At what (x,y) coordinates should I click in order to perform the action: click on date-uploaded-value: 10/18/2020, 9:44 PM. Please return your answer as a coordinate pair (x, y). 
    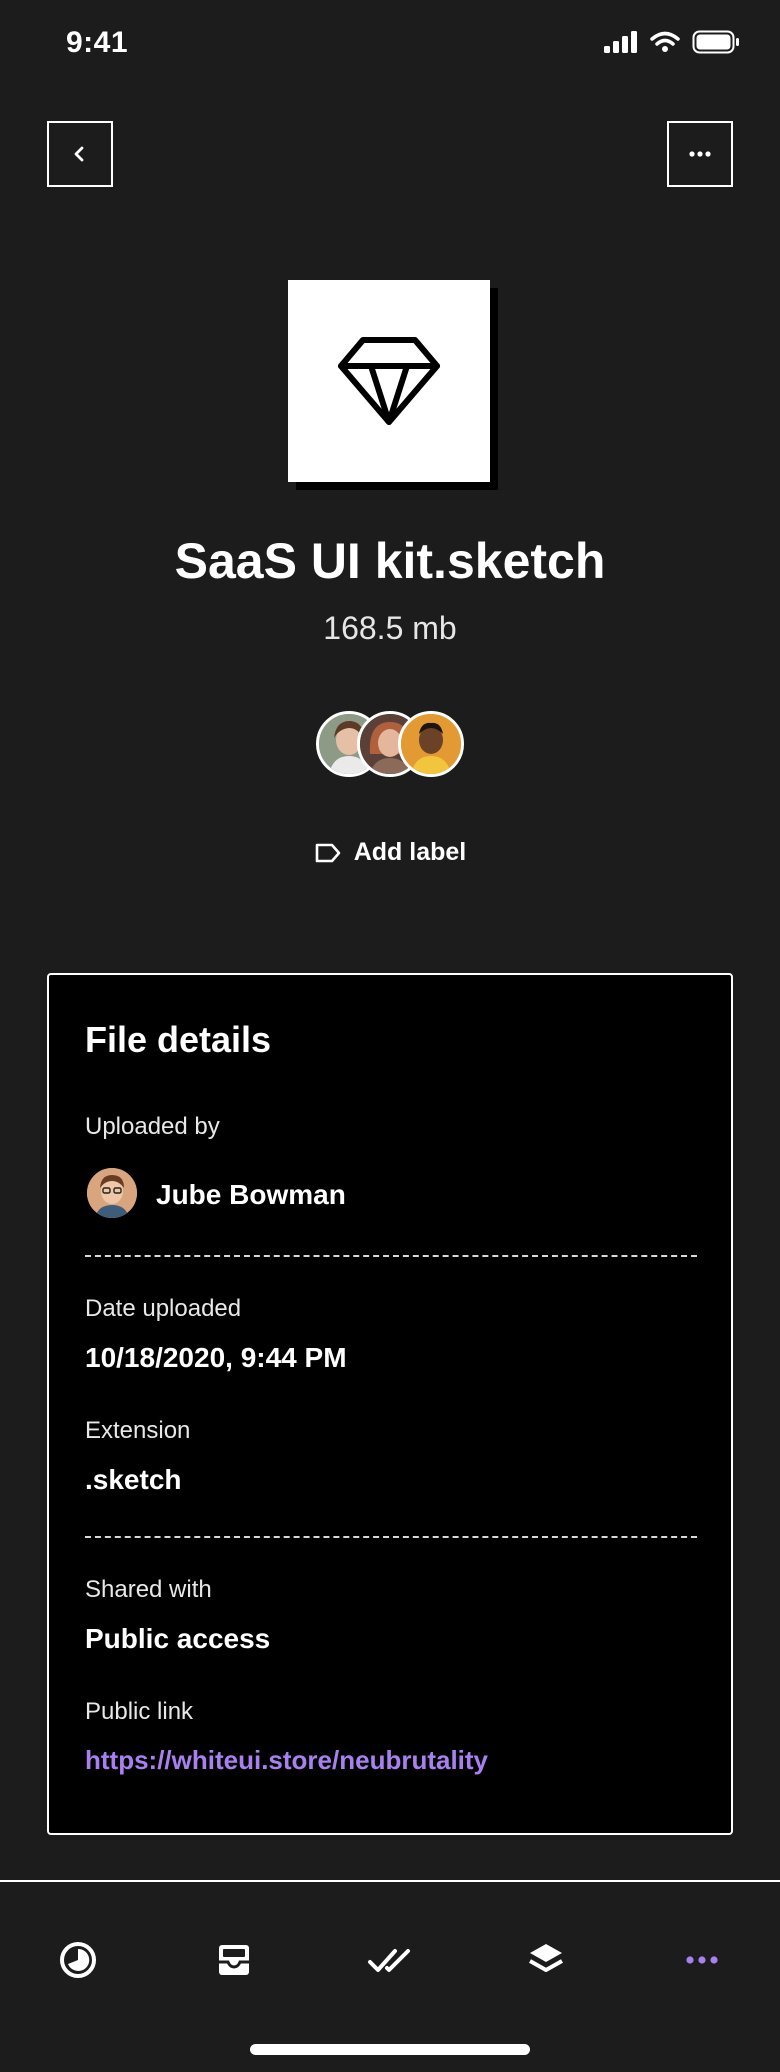
    Looking at the image, I should click on (216, 1357).